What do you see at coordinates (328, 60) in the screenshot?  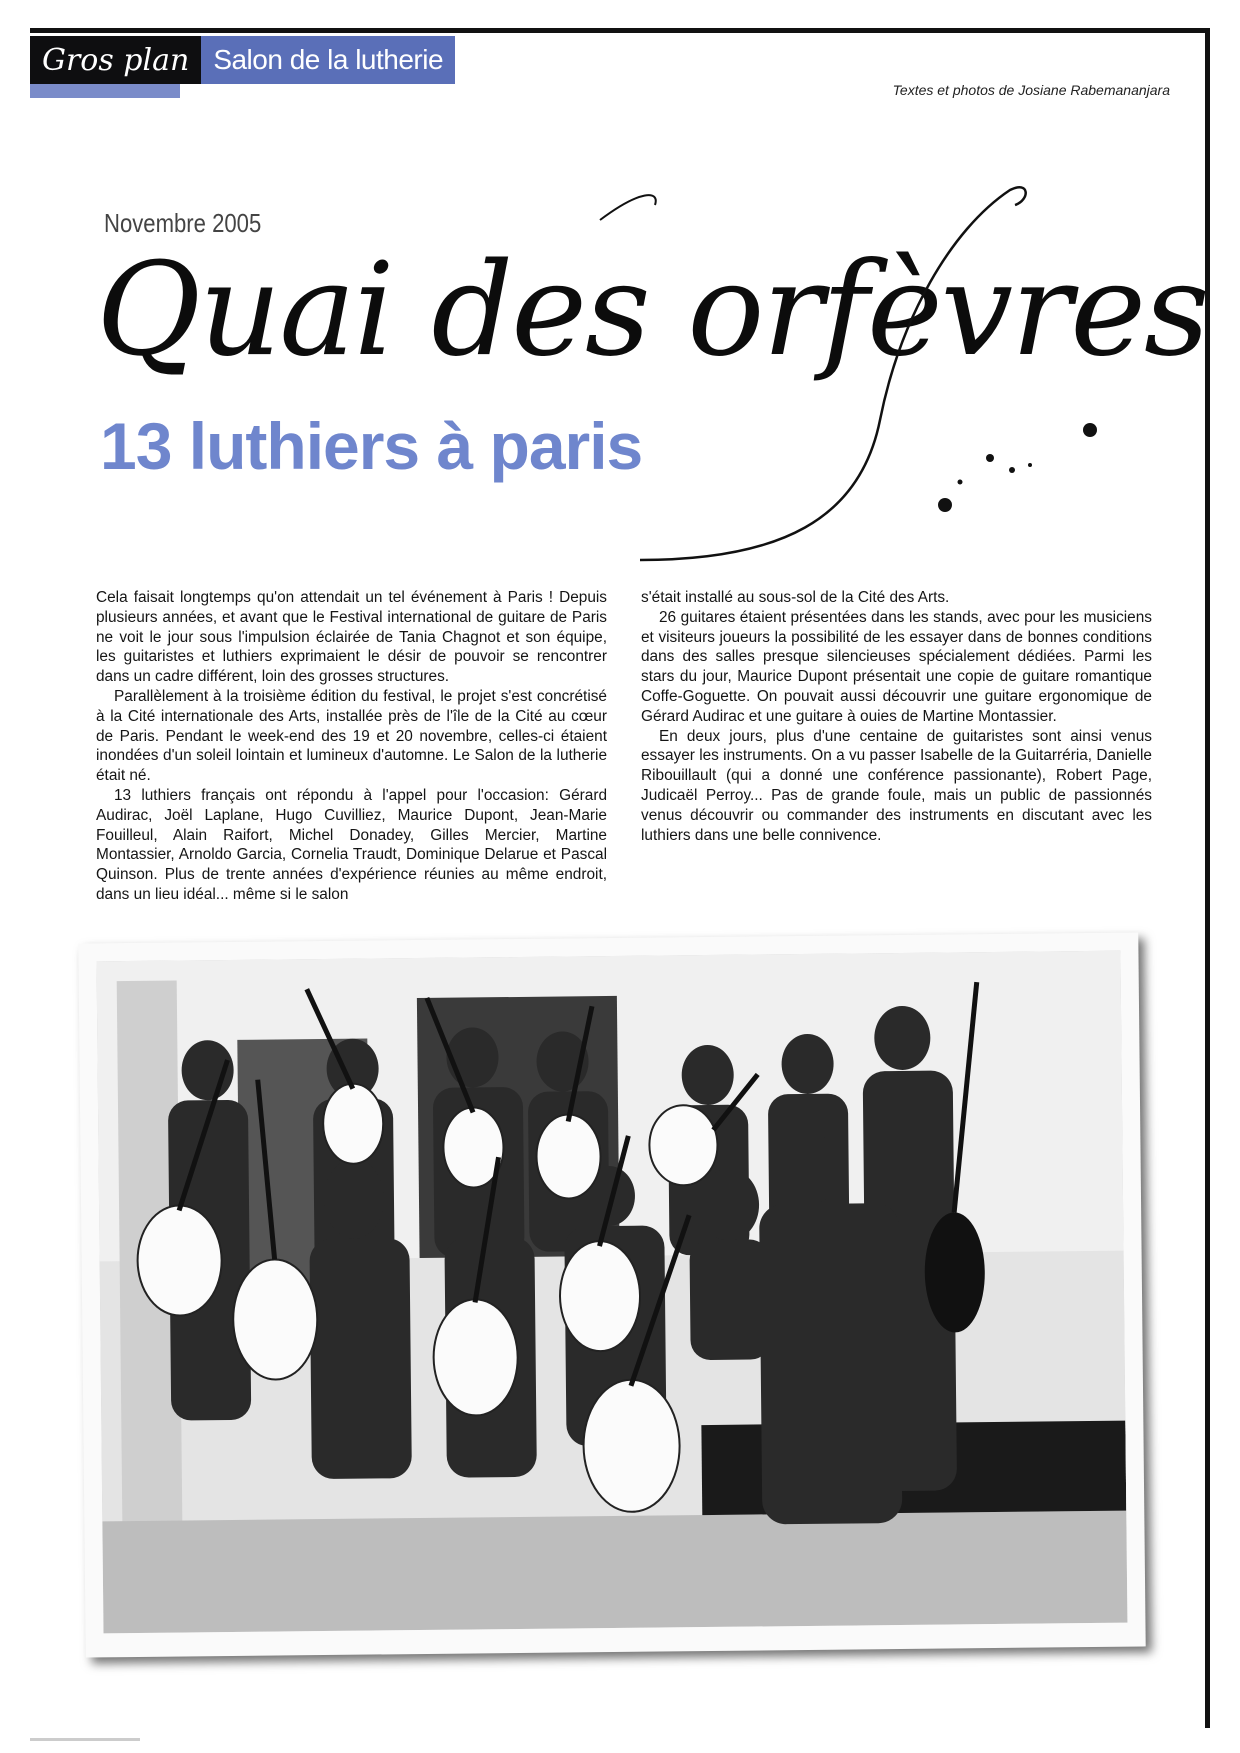 I see `tag-section: Salon de la lutherie` at bounding box center [328, 60].